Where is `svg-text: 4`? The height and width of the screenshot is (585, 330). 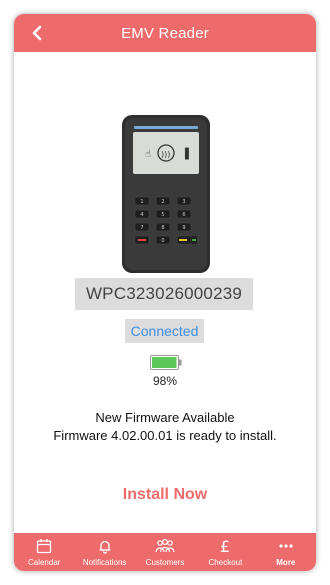
svg-text: 4 is located at coordinates (141, 215).